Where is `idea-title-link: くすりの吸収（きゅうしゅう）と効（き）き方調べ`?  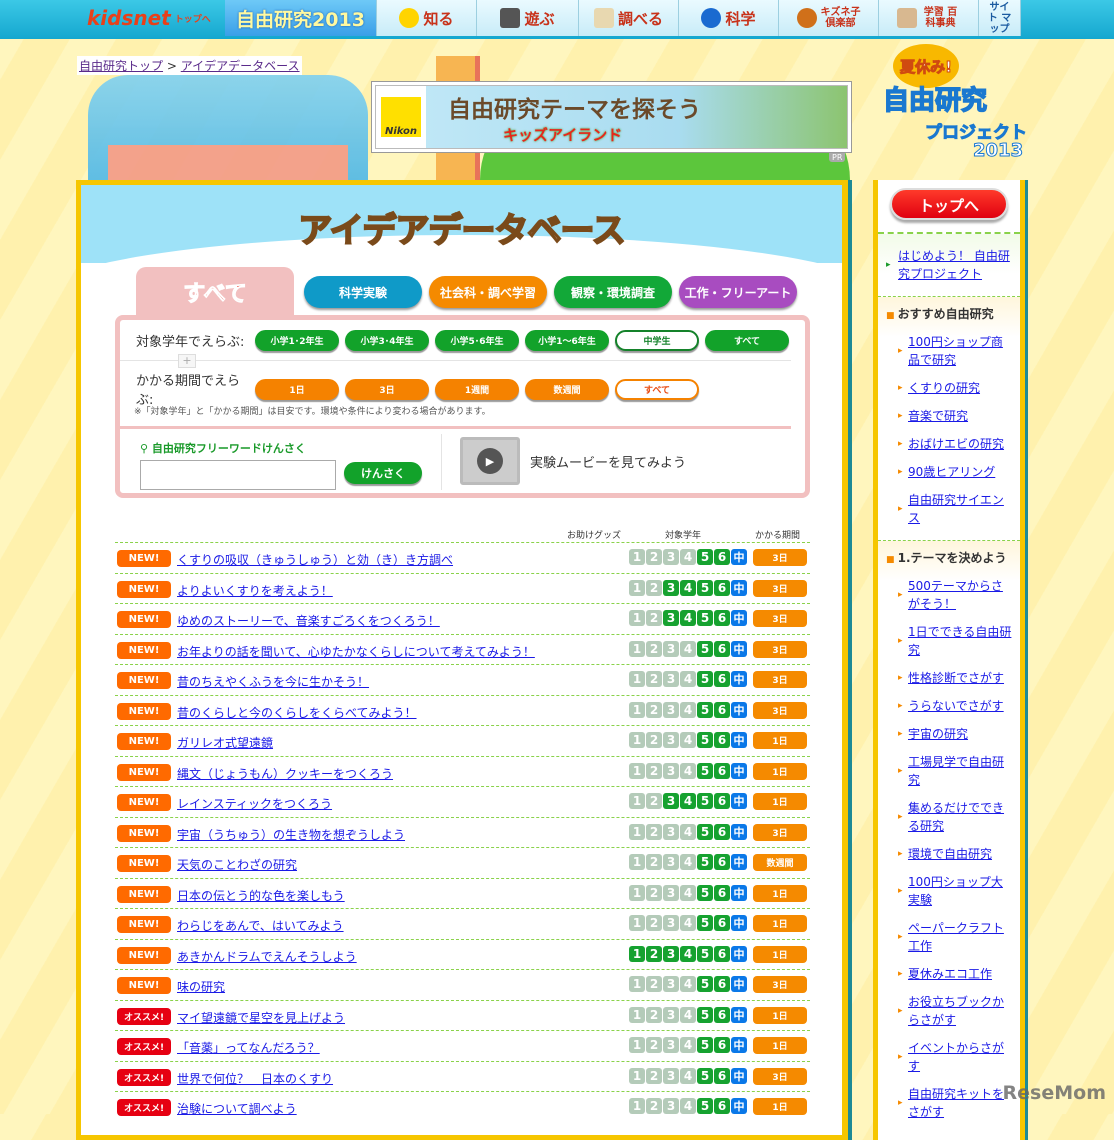 idea-title-link: くすりの吸収（きゅうしゅう）と効（き）き方調べ is located at coordinates (315, 559).